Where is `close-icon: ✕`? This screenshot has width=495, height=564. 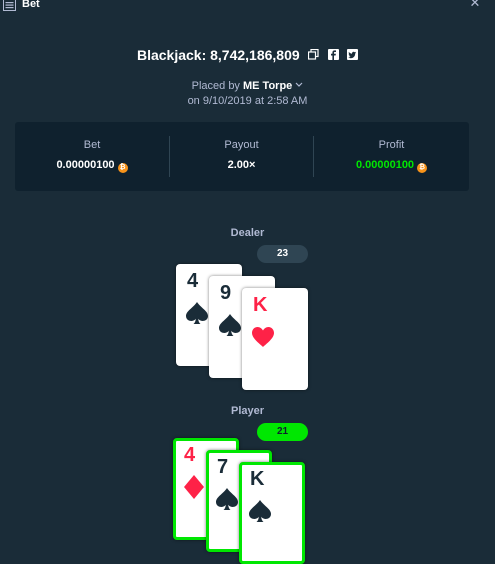
close-icon: ✕ is located at coordinates (475, 5).